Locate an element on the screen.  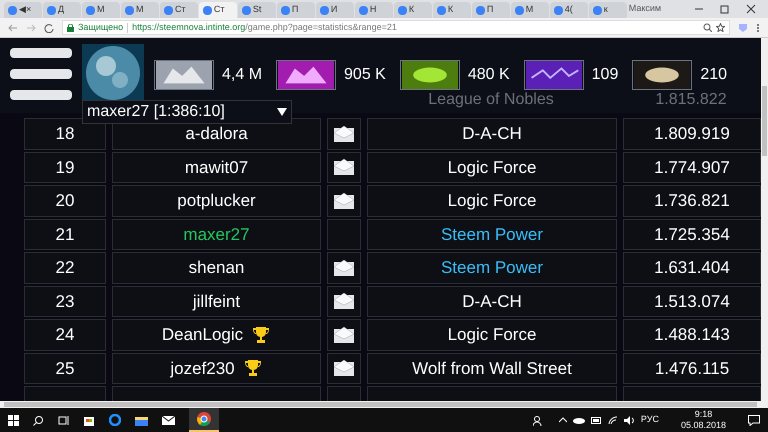
search-icon is located at coordinates (38, 420).